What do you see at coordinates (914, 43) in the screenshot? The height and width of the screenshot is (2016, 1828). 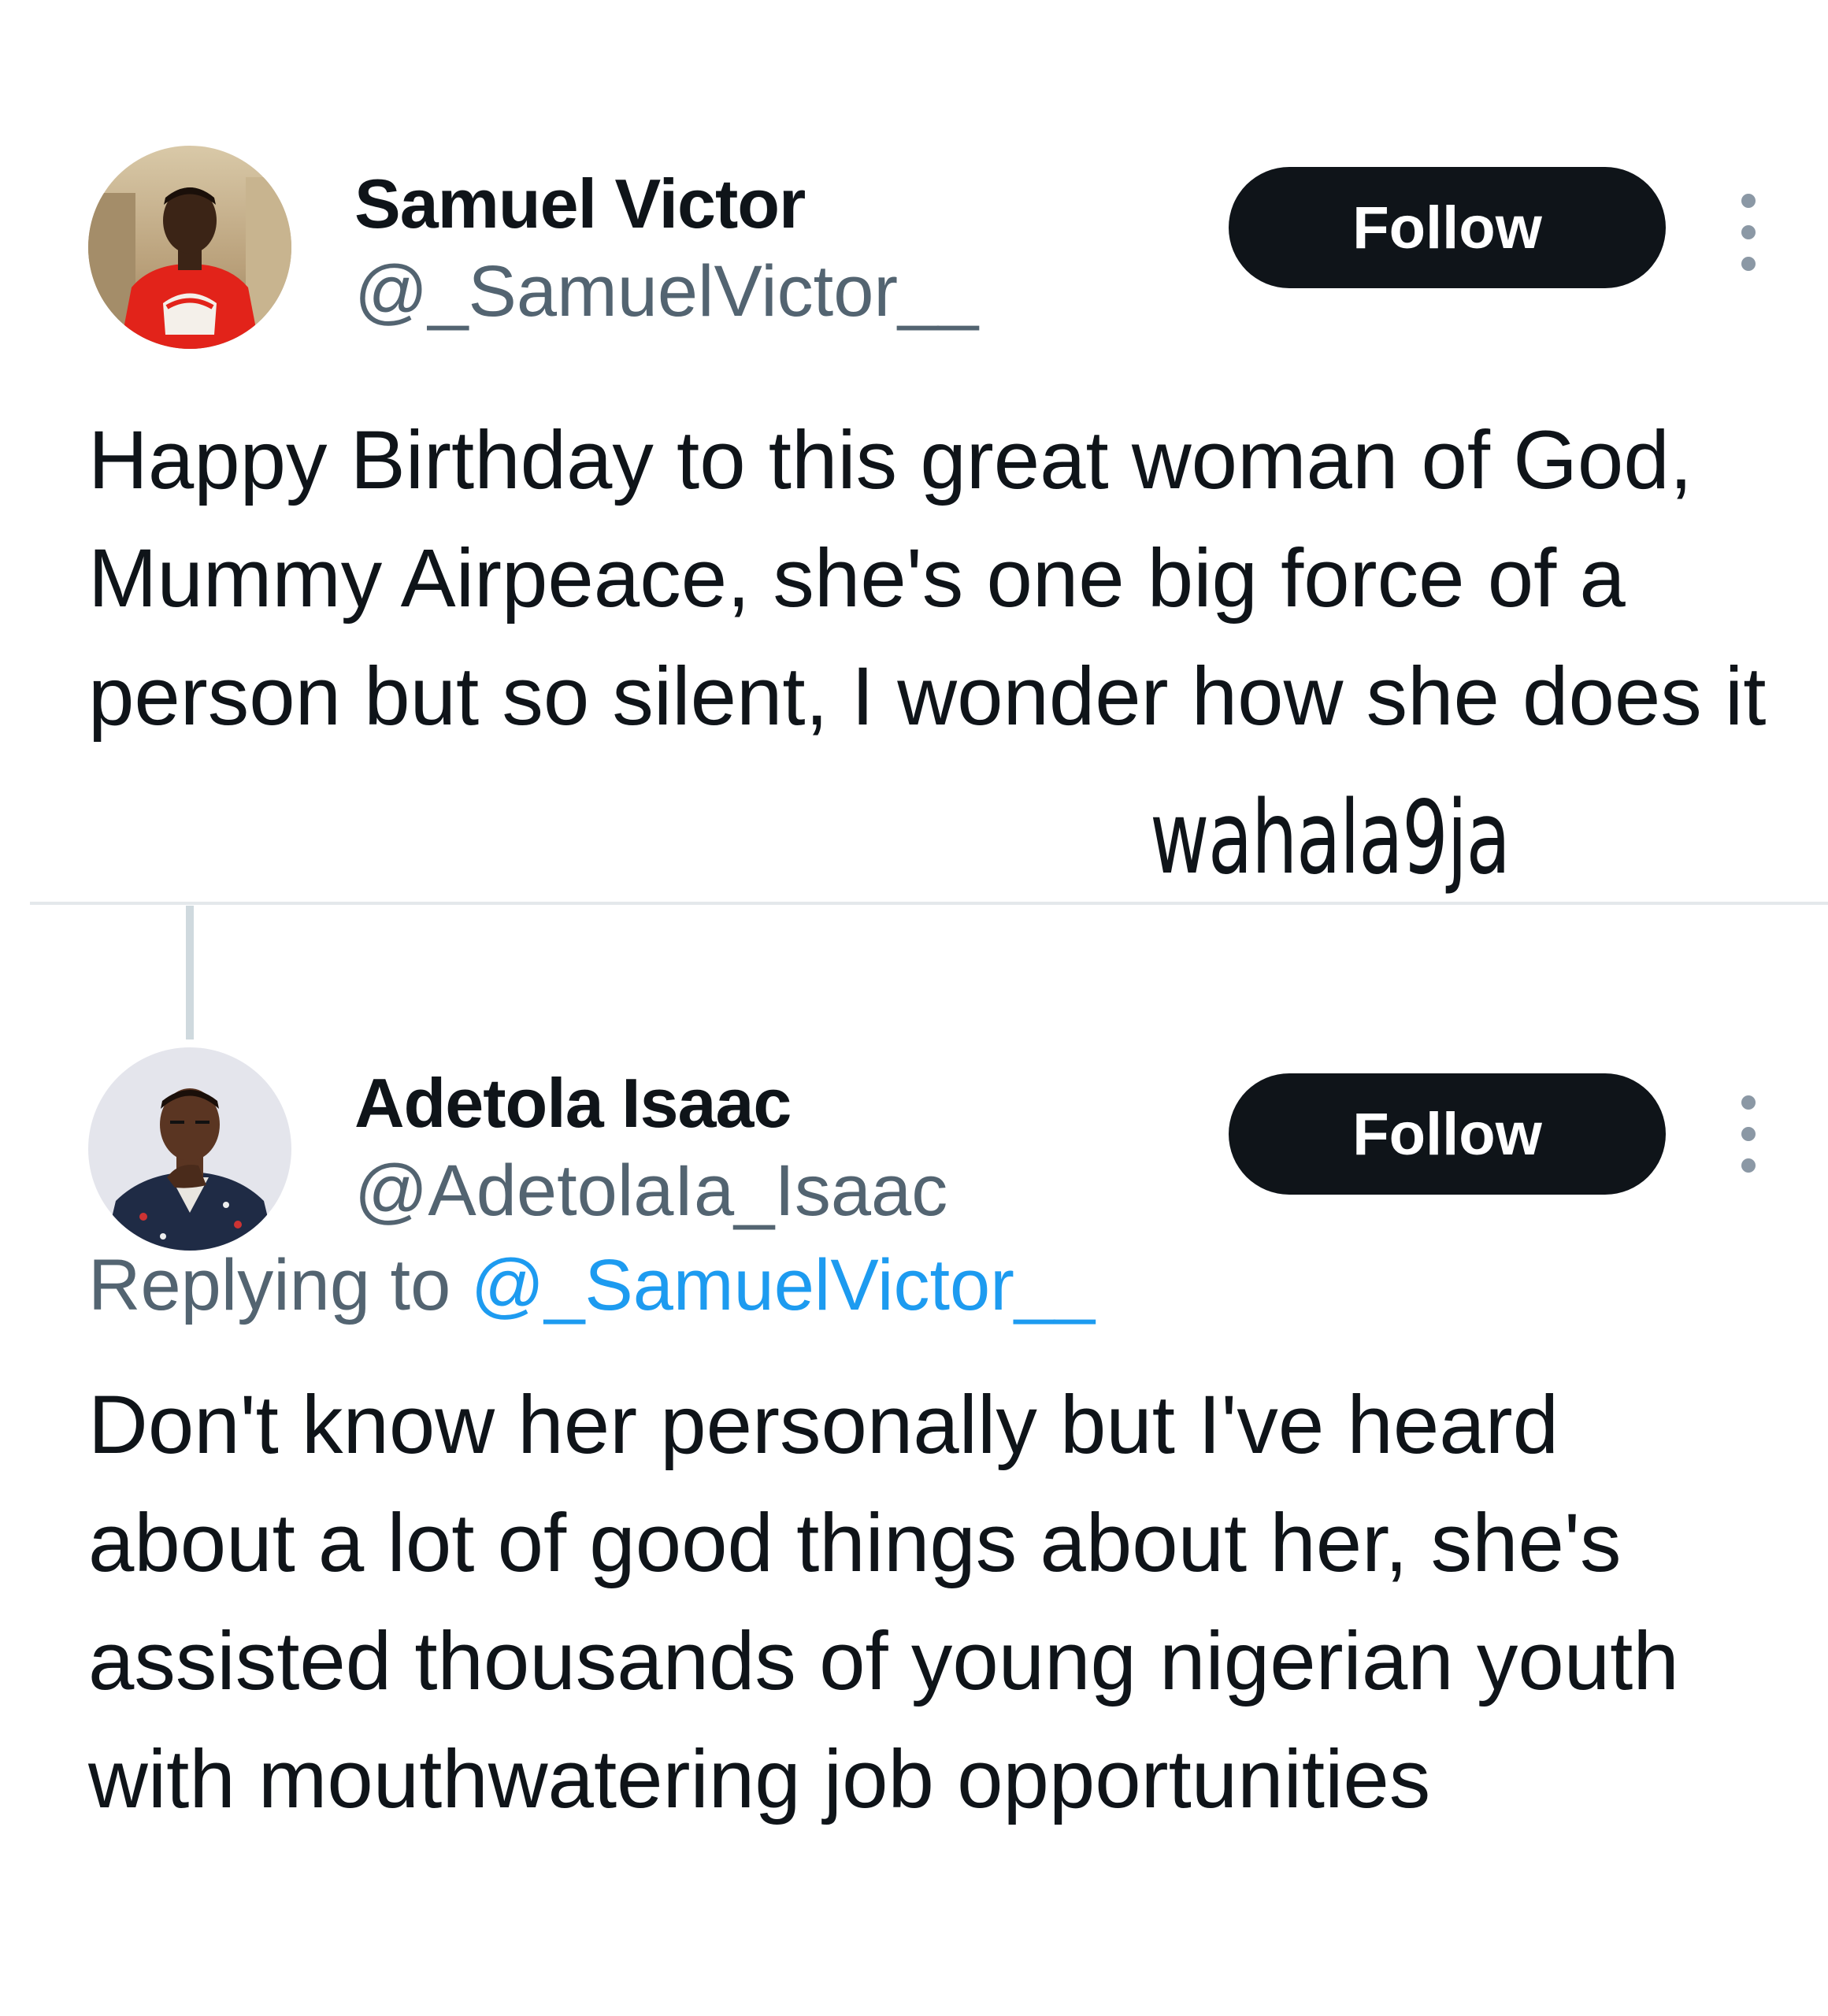 I see `top-margin` at bounding box center [914, 43].